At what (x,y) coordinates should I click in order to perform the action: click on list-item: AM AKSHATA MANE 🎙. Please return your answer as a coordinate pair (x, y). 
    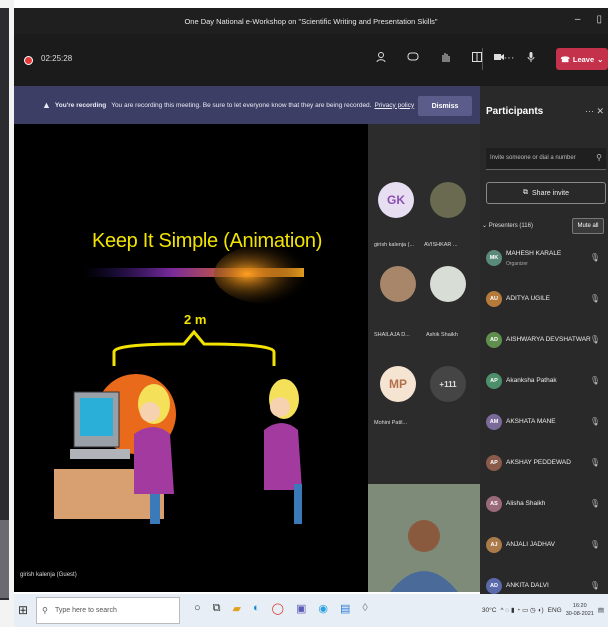
    Looking at the image, I should click on (544, 428).